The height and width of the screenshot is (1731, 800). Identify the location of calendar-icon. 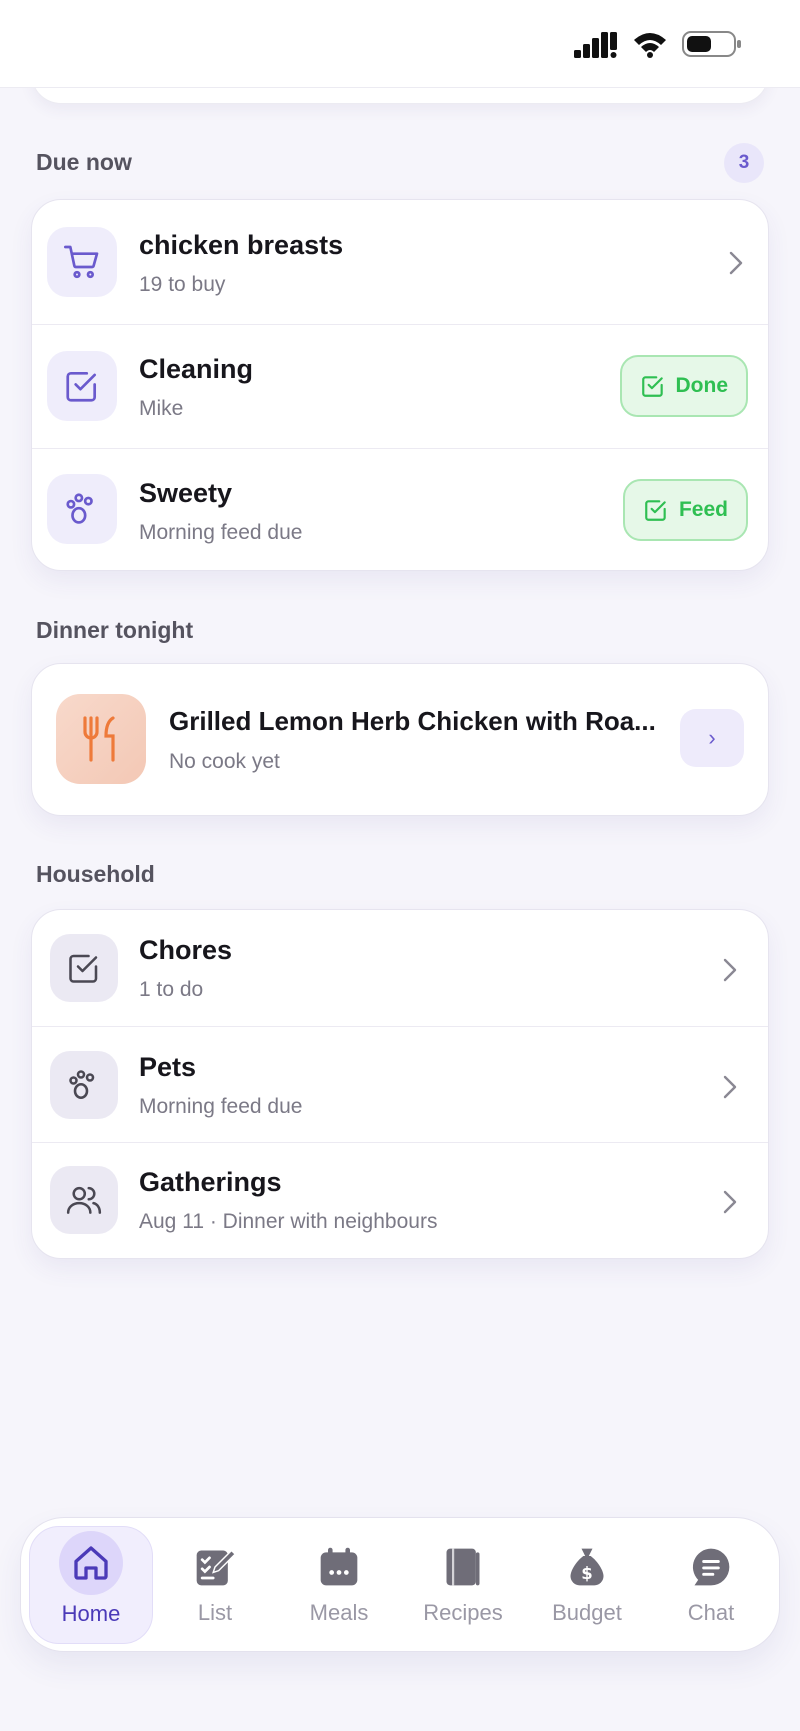
(339, 1567).